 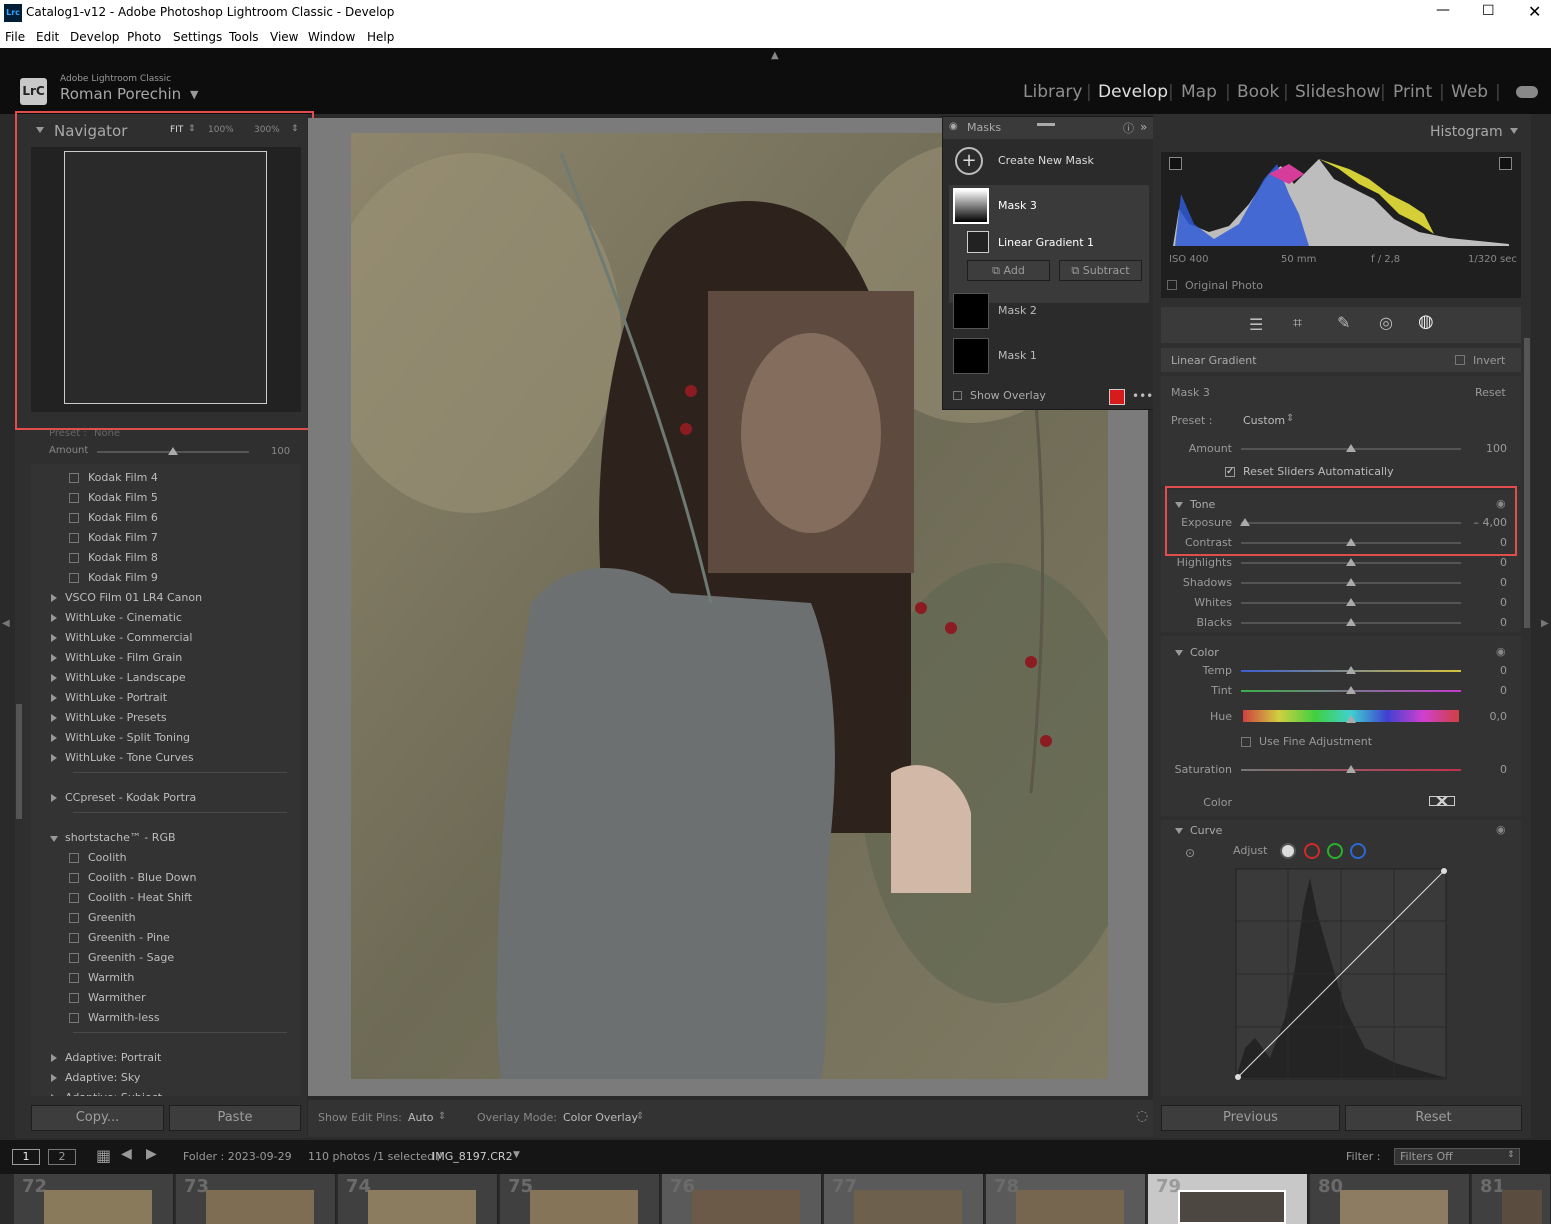 I want to click on menu-photo: Photo, so click(x=144, y=37).